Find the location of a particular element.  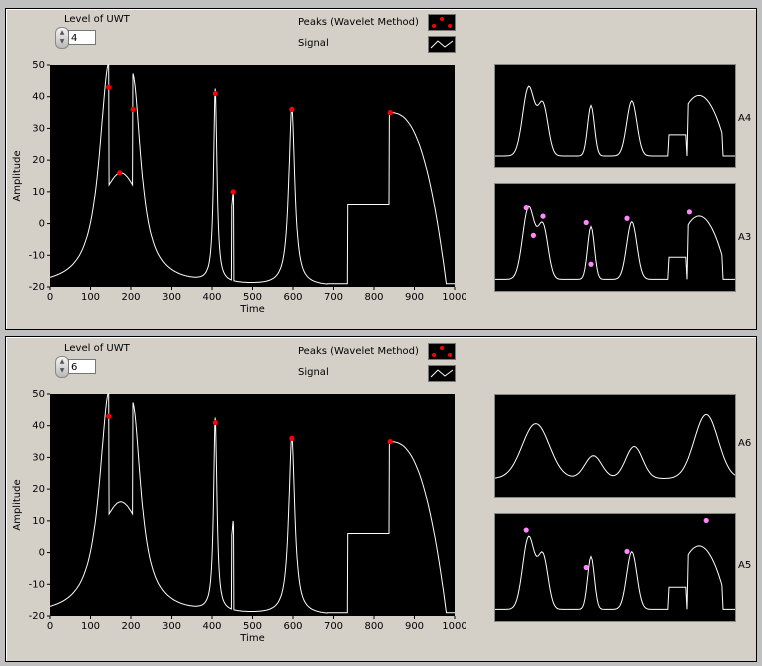

sub-chart-a3 is located at coordinates (615, 237).